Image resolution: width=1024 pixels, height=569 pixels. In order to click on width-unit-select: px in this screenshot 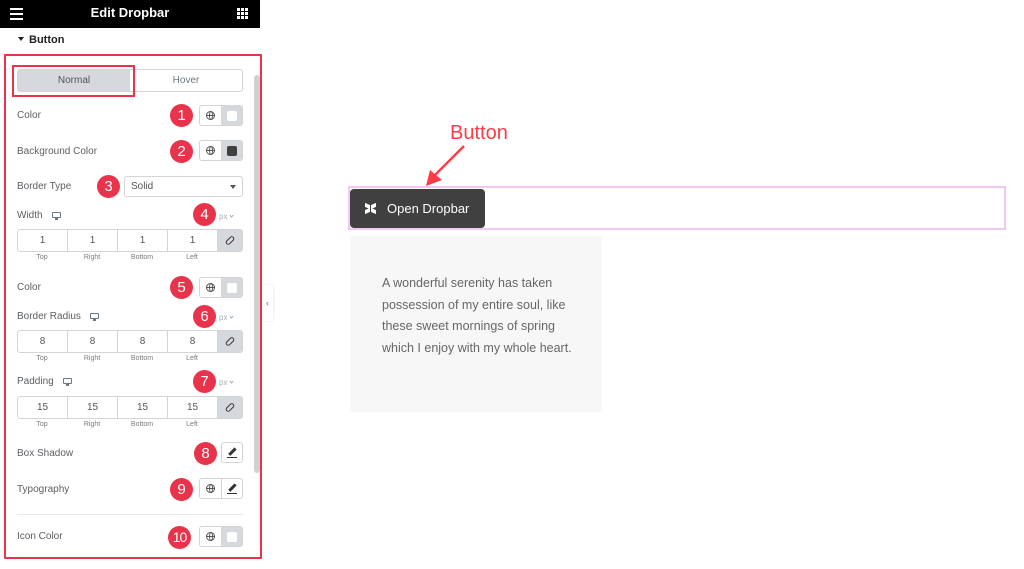, I will do `click(227, 216)`.